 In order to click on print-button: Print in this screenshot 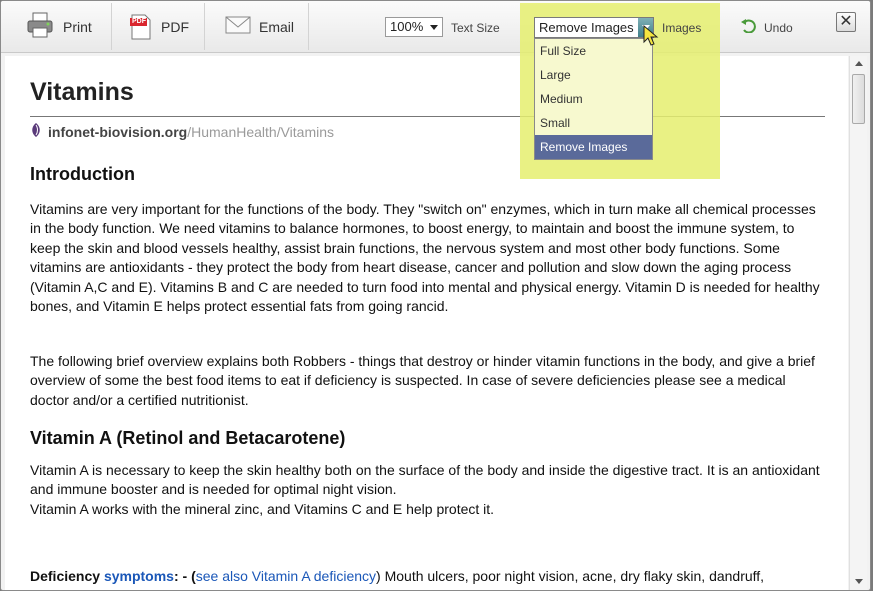, I will do `click(65, 26)`.